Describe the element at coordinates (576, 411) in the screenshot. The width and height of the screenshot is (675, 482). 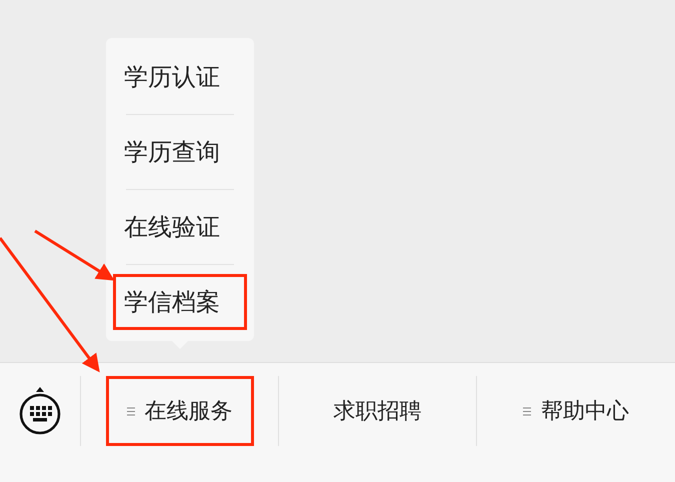
I see `menu-tab: 帮助中心` at that location.